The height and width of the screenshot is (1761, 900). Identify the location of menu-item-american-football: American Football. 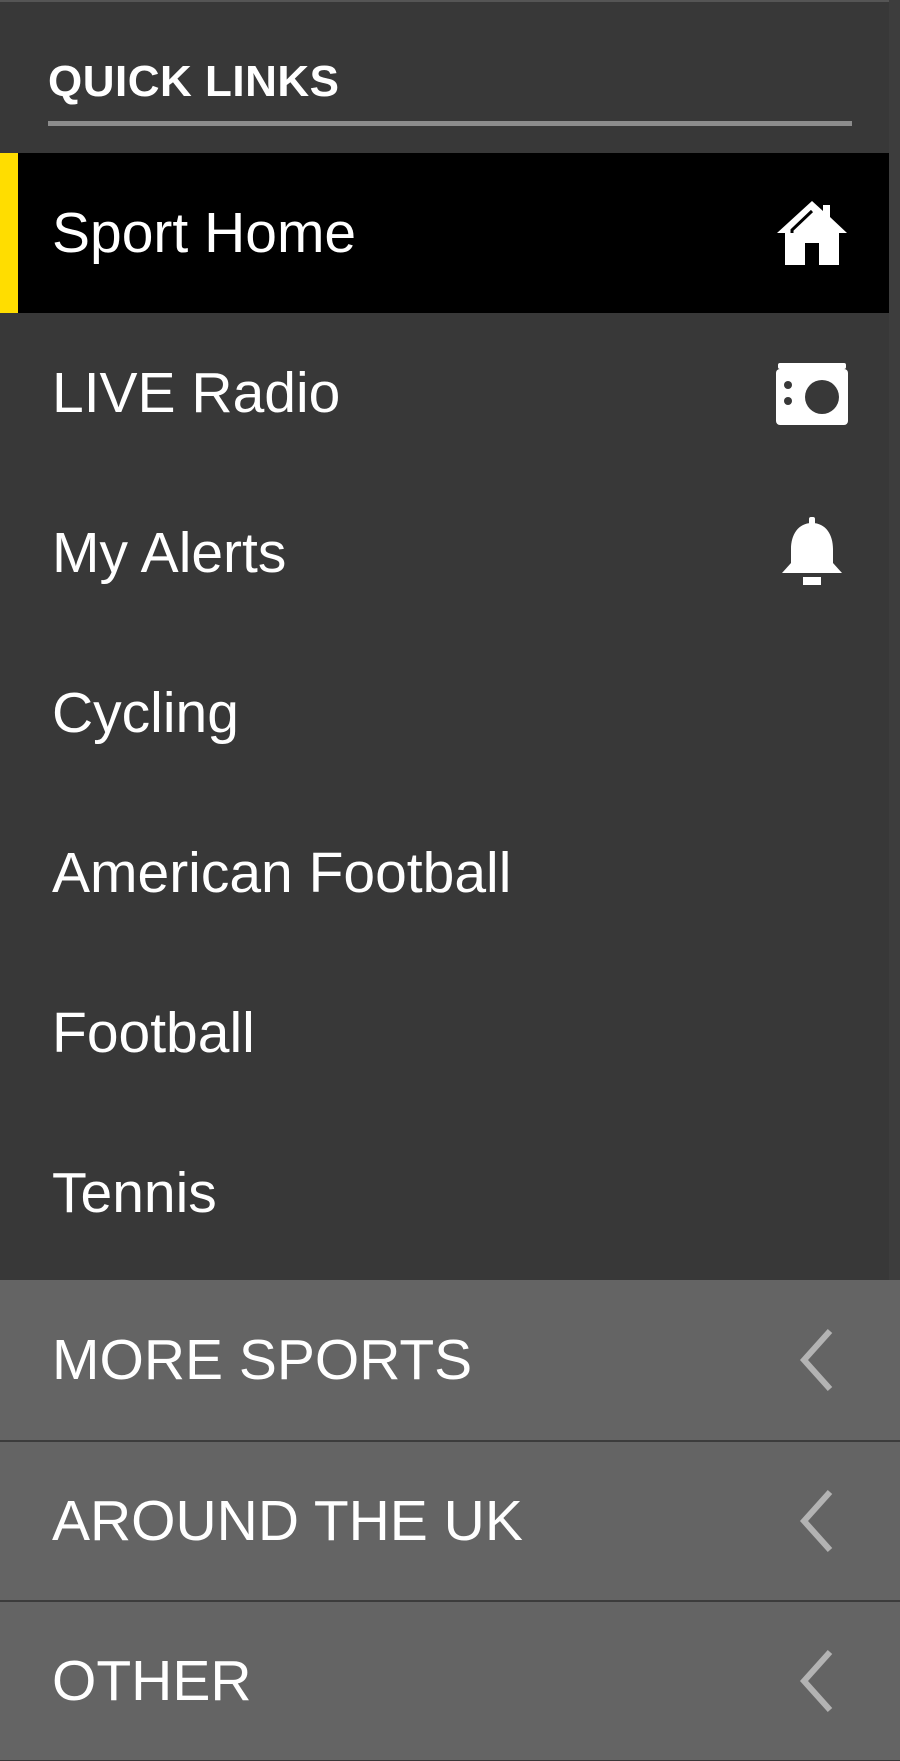
(450, 873).